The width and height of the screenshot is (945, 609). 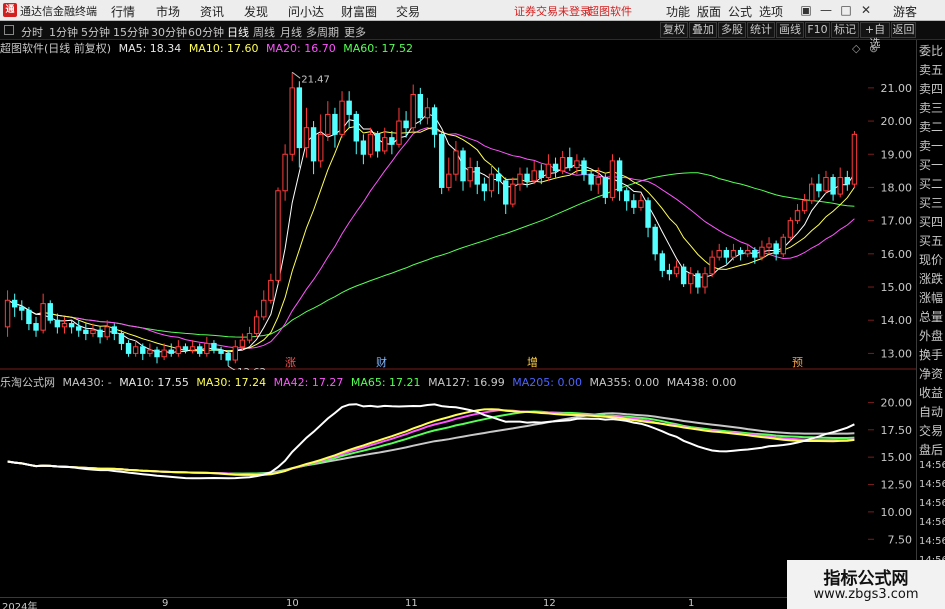 What do you see at coordinates (32, 32) in the screenshot?
I see `period-tick: 分时` at bounding box center [32, 32].